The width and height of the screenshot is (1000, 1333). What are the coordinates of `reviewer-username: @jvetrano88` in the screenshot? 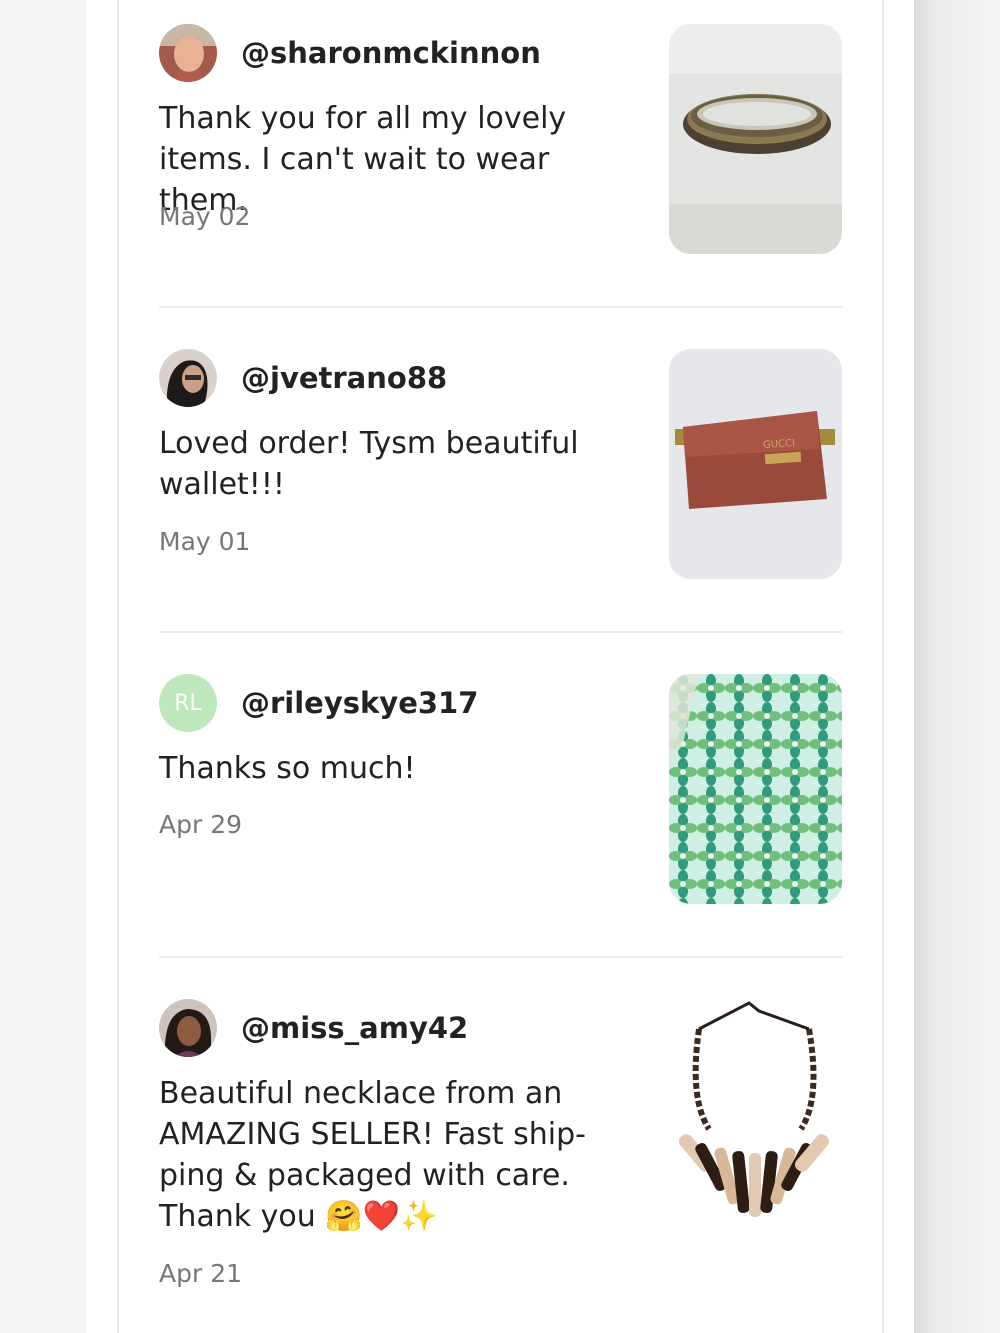 It's located at (344, 378).